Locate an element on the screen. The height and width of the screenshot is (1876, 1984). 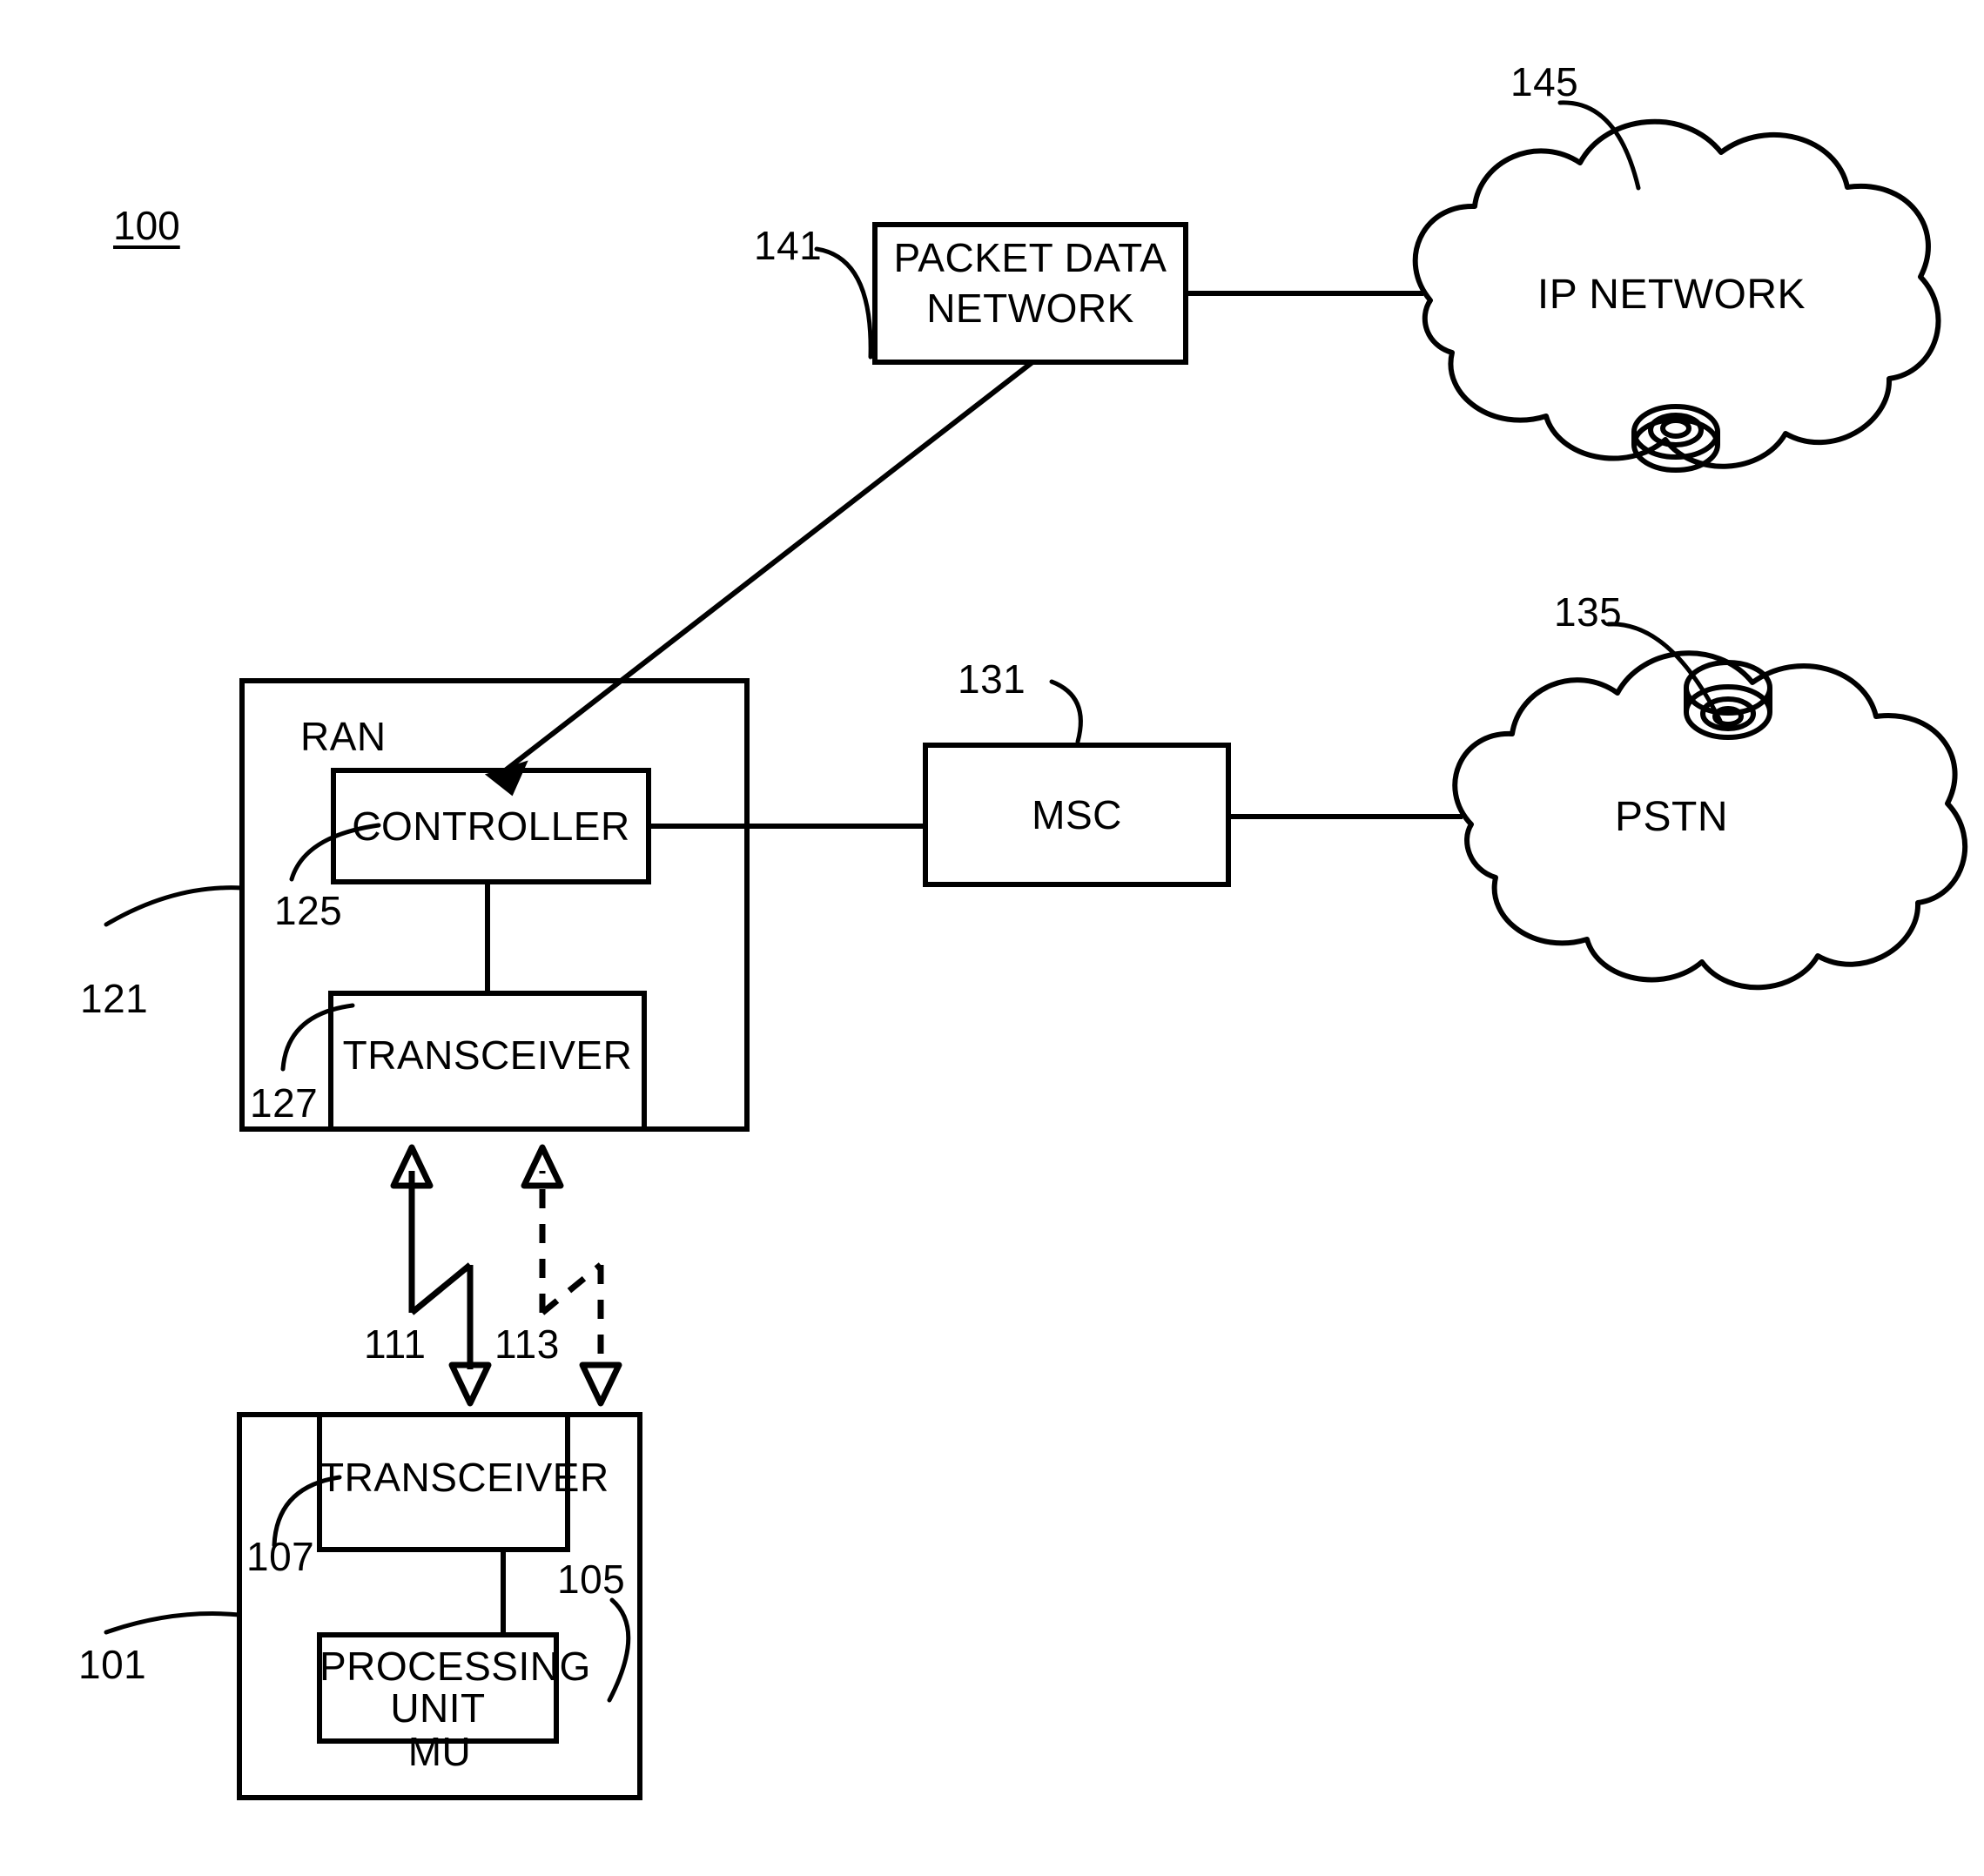
ip-network-disc-icon is located at coordinates (1675, 438).